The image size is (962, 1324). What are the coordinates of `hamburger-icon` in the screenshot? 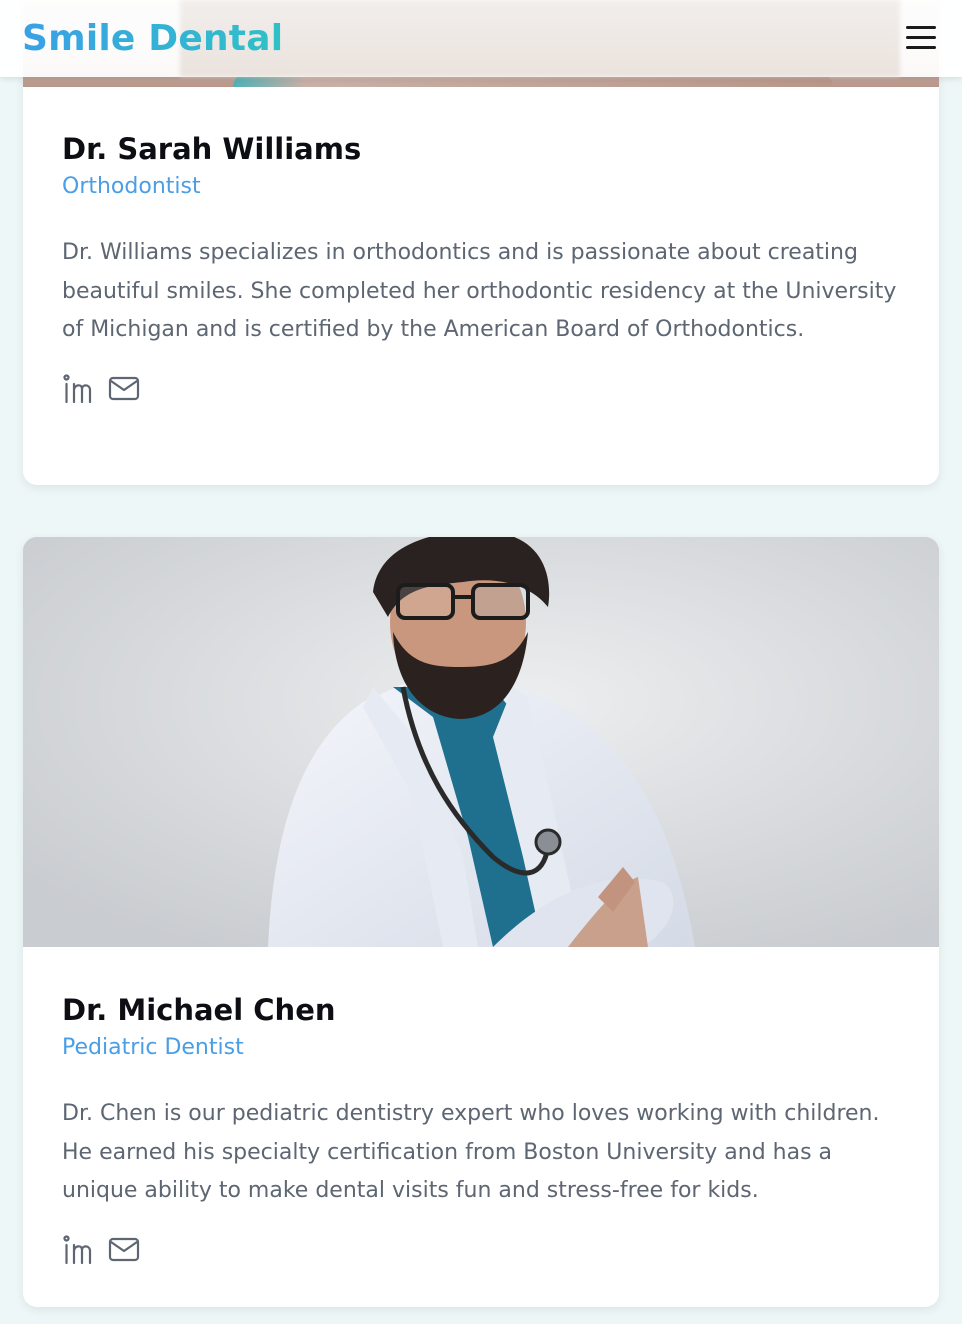 It's located at (921, 37).